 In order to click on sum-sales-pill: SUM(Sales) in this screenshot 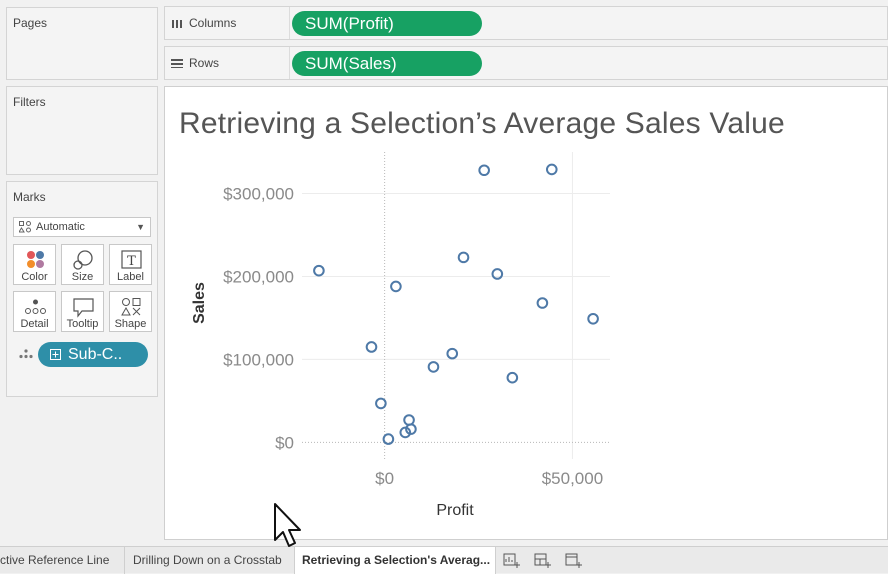, I will do `click(387, 63)`.